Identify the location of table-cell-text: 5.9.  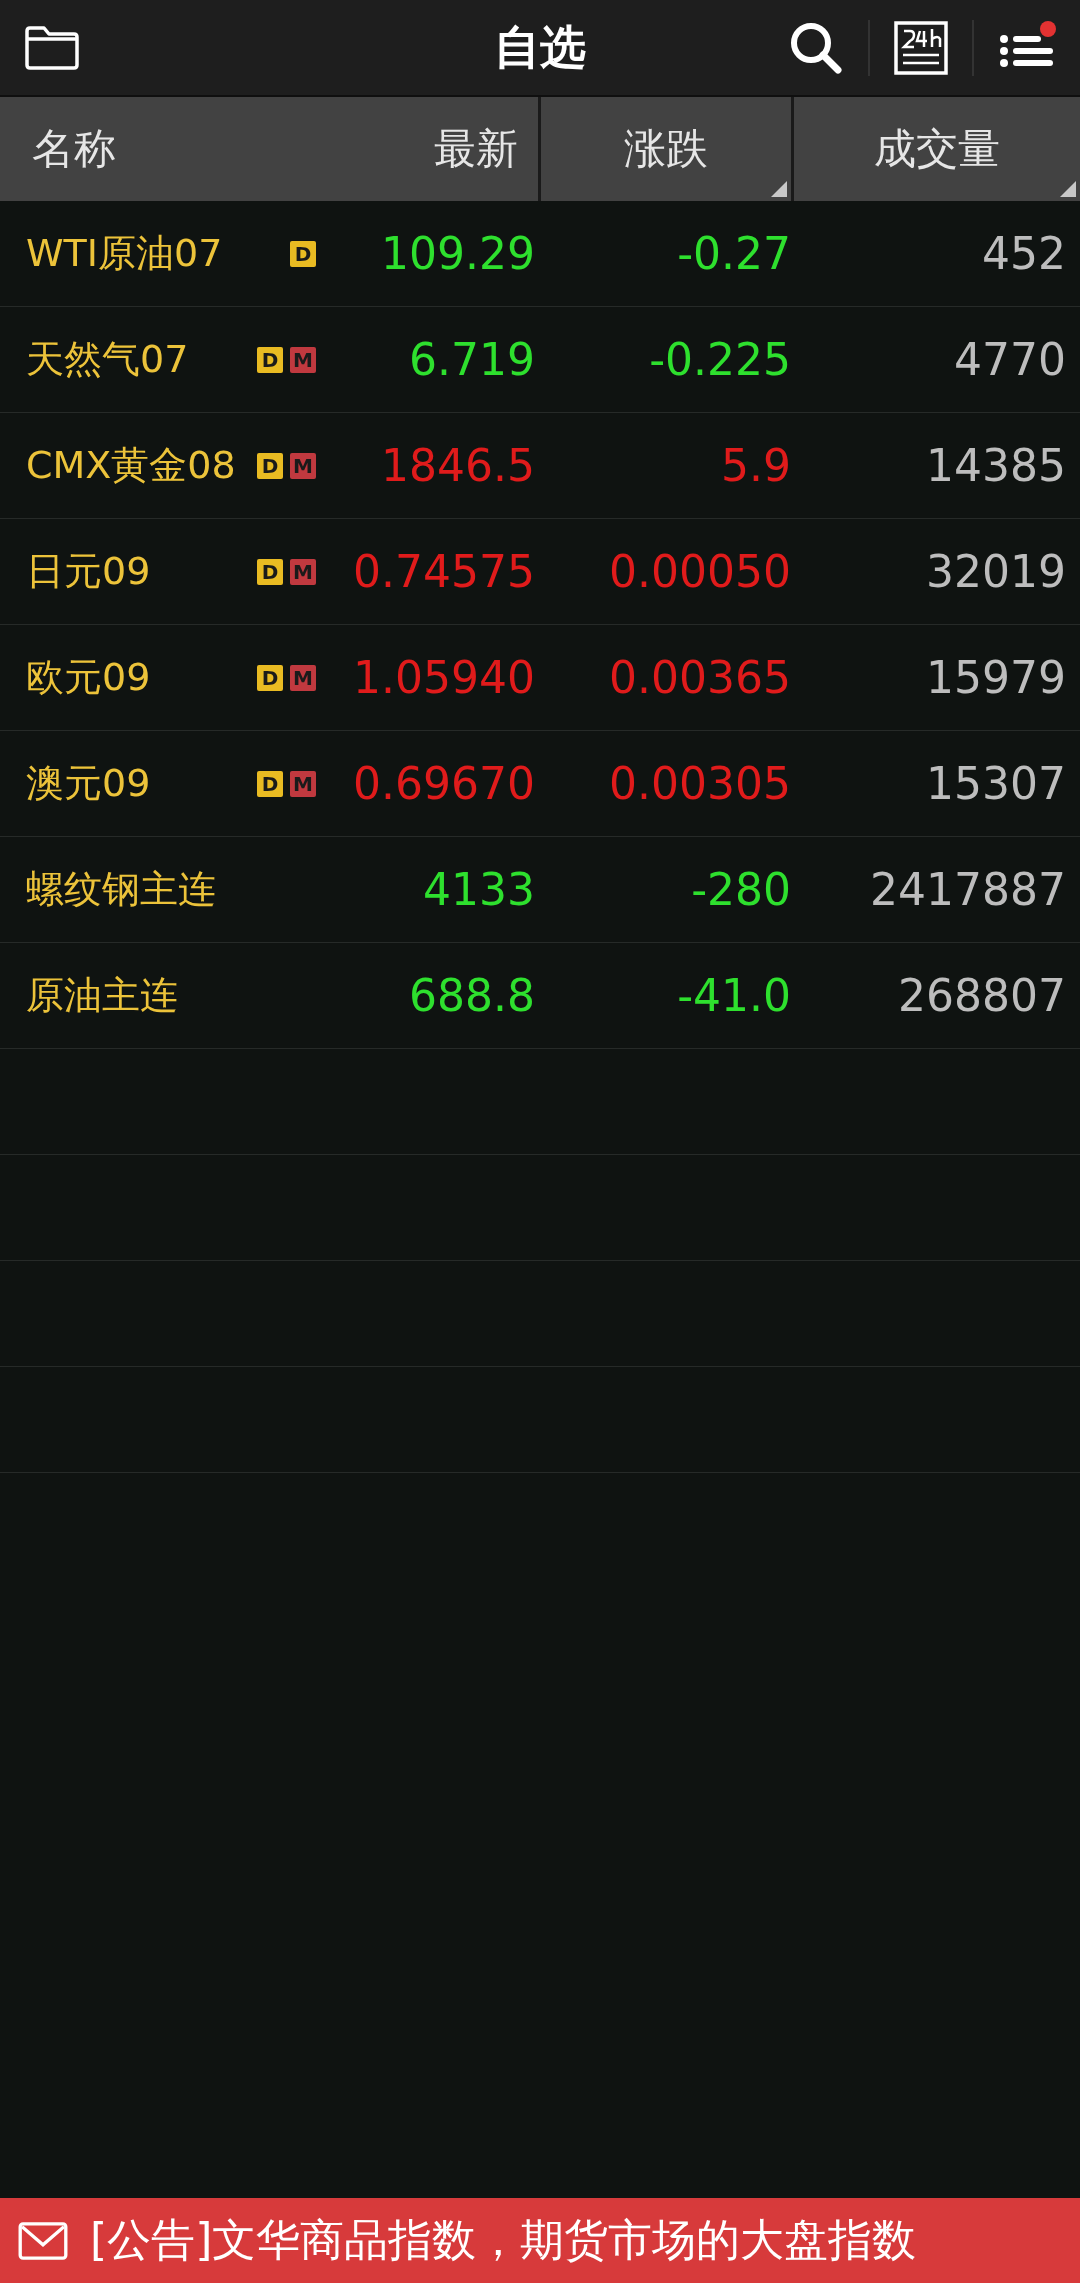
(756, 465).